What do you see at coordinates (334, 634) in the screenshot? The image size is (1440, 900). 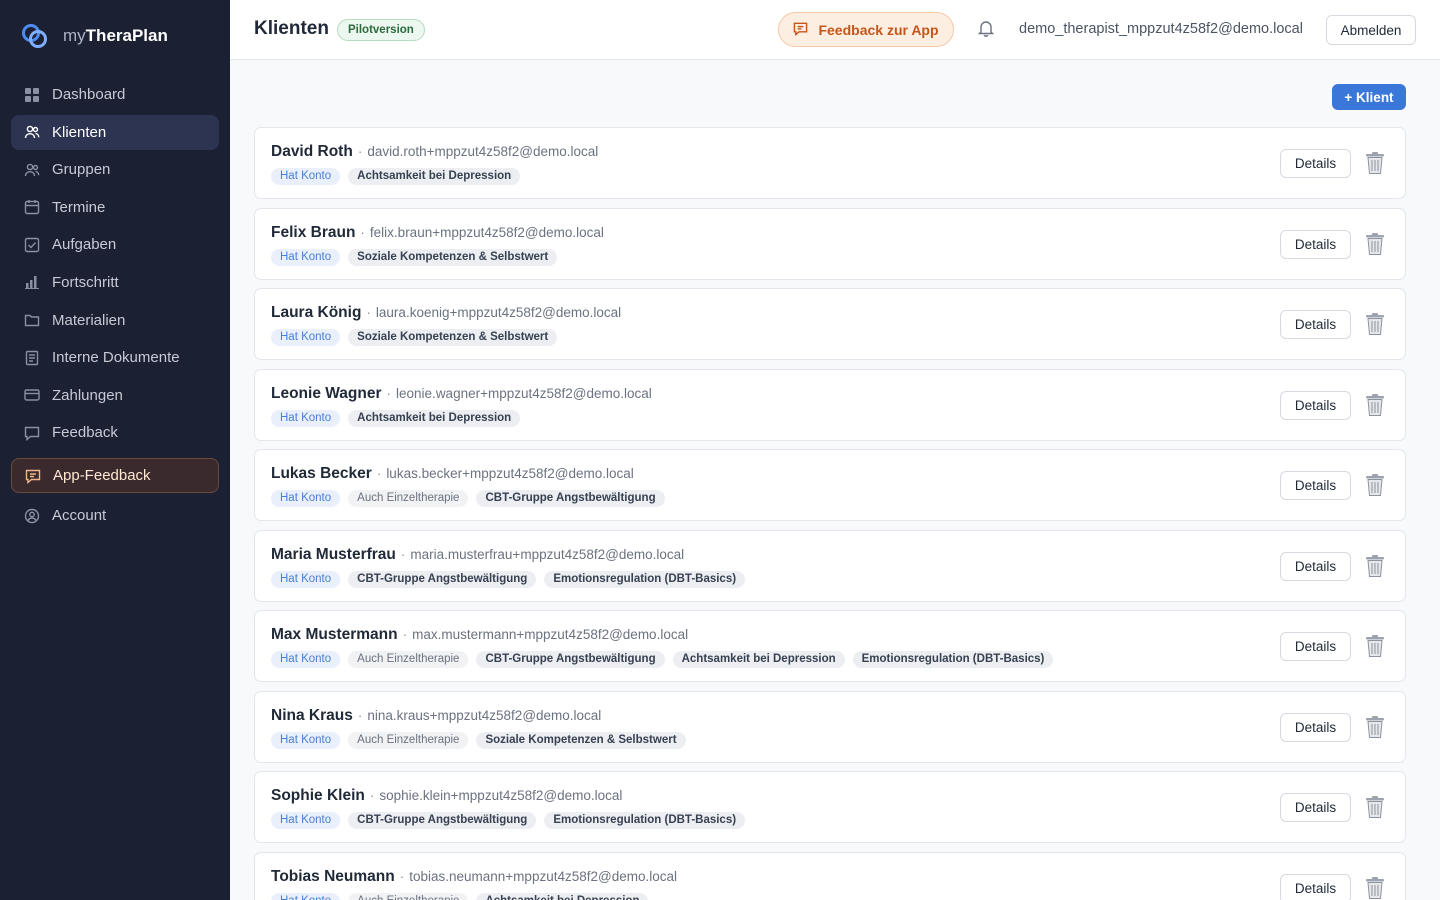 I see `client-name: Max Mustermann` at bounding box center [334, 634].